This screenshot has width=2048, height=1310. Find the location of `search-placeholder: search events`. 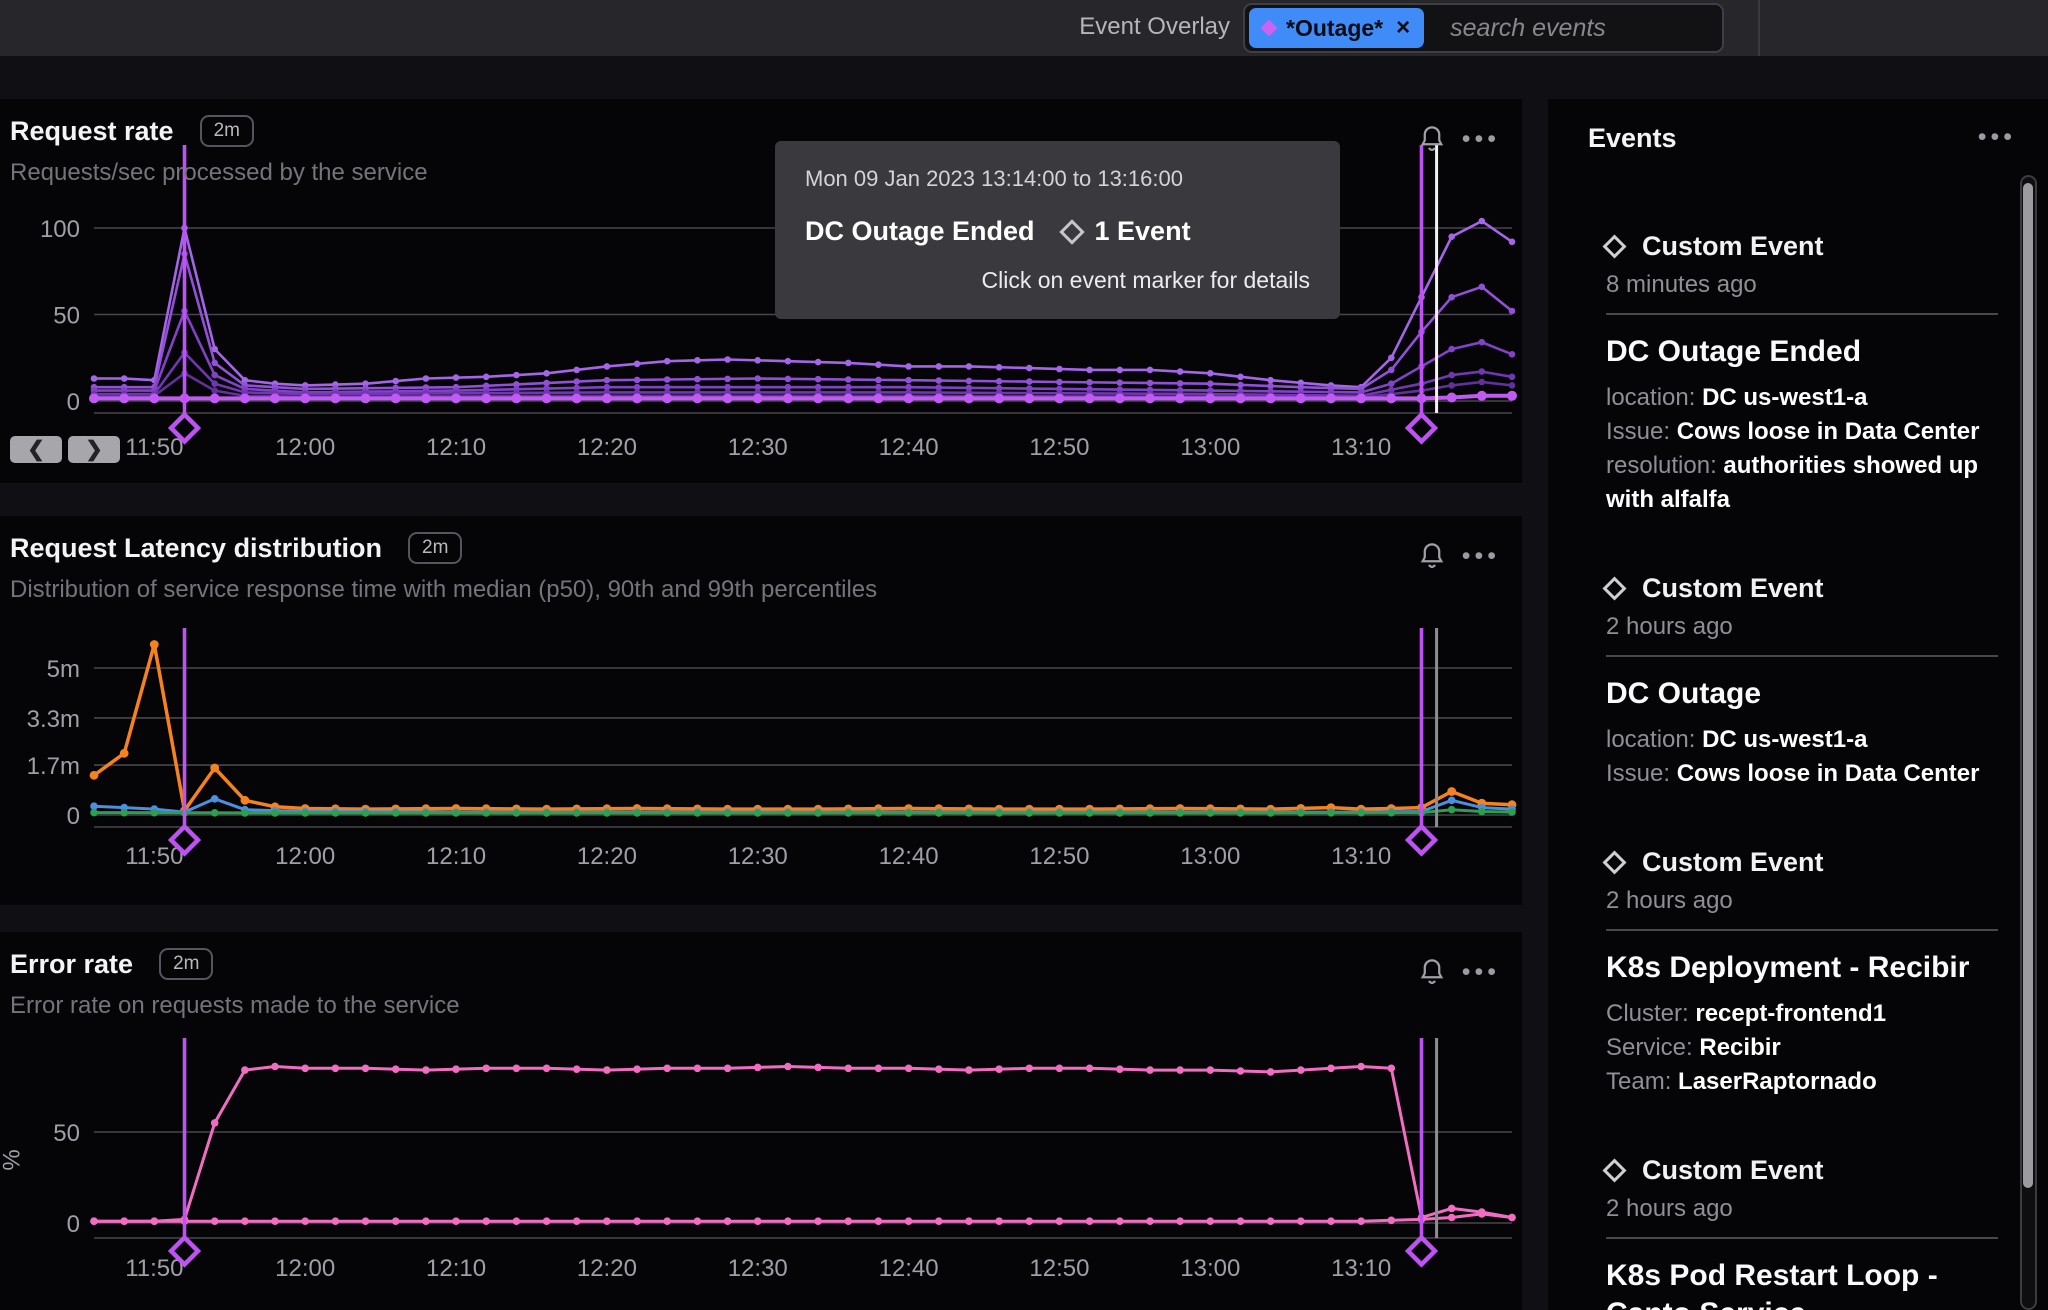

search-placeholder: search events is located at coordinates (1528, 27).